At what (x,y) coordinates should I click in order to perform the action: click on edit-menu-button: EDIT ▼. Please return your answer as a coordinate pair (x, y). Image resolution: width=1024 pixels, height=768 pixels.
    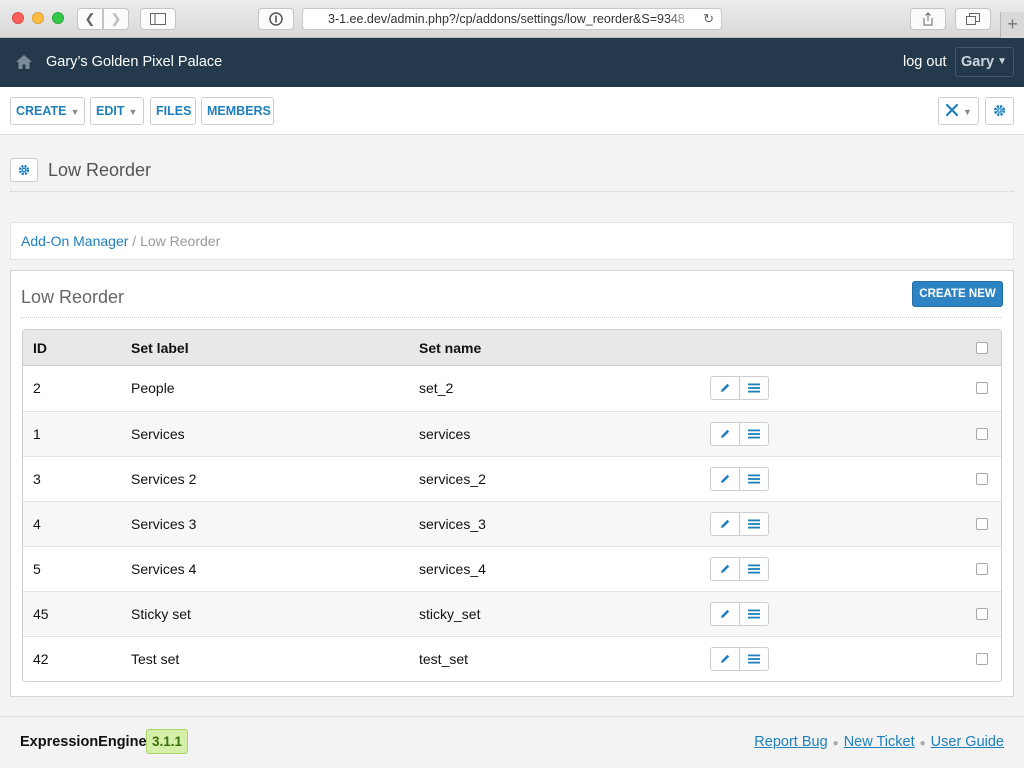
    Looking at the image, I should click on (117, 111).